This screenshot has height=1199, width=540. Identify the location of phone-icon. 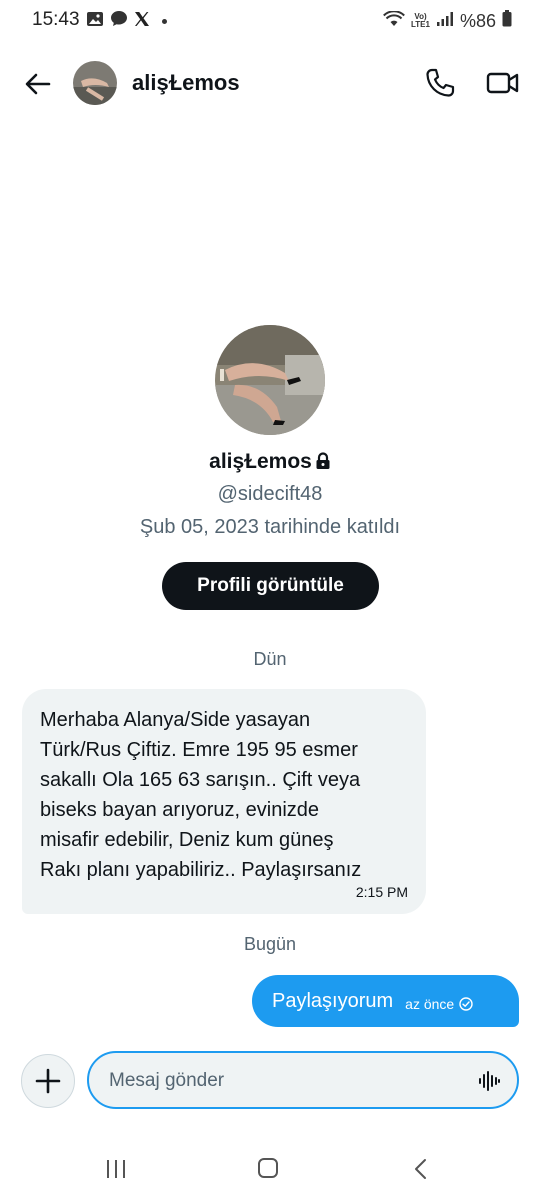
(440, 82).